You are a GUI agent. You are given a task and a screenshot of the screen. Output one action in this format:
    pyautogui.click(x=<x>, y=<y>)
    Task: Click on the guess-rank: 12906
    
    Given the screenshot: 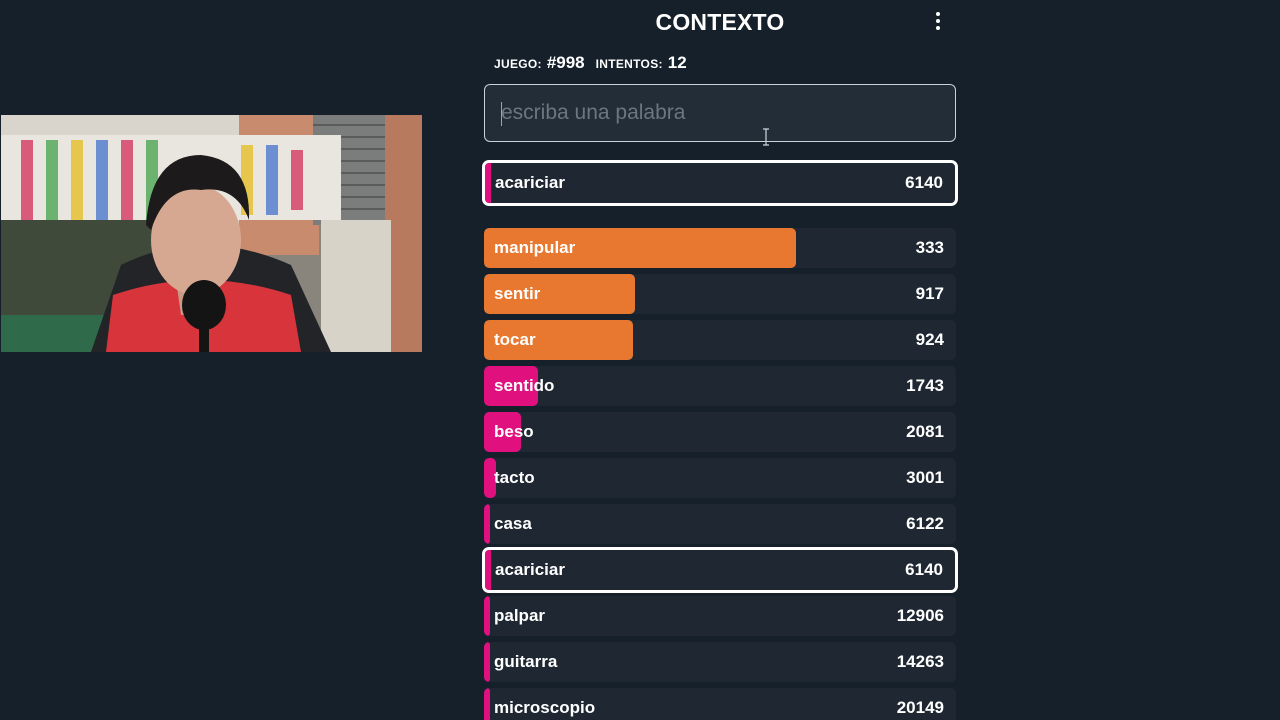 What is the action you would take?
    pyautogui.click(x=920, y=615)
    